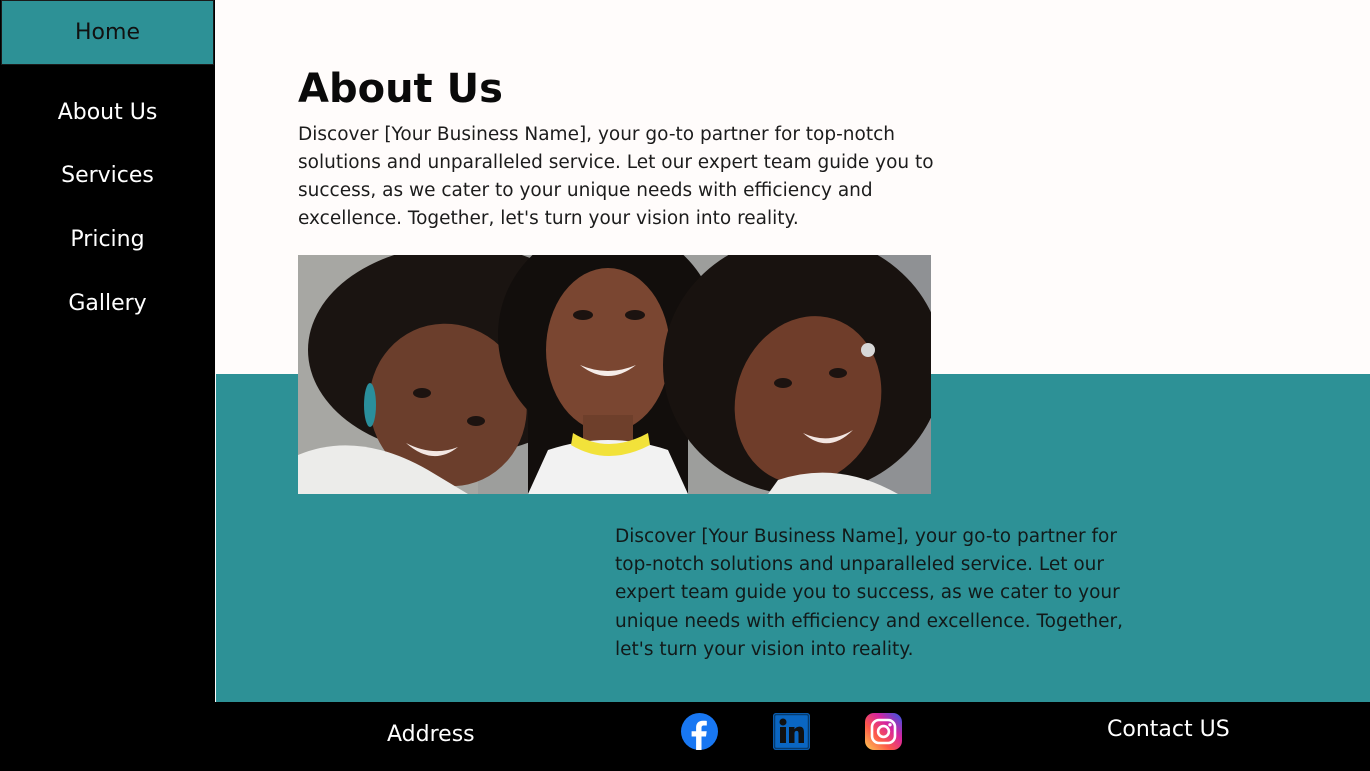  I want to click on group-photo, so click(614, 374).